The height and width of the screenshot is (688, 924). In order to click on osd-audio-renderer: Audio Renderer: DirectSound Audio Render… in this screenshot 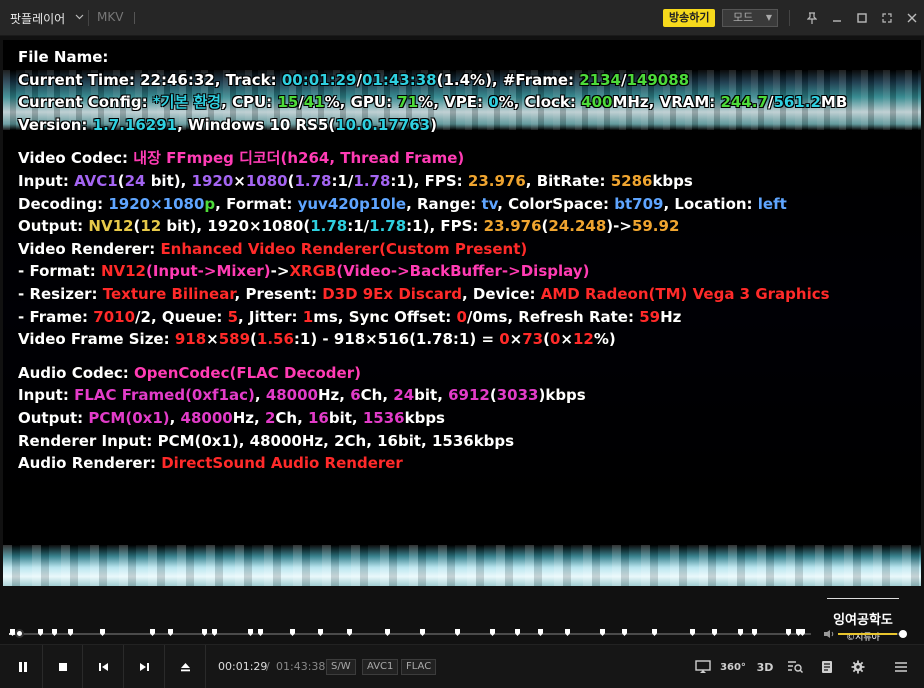, I will do `click(210, 463)`.